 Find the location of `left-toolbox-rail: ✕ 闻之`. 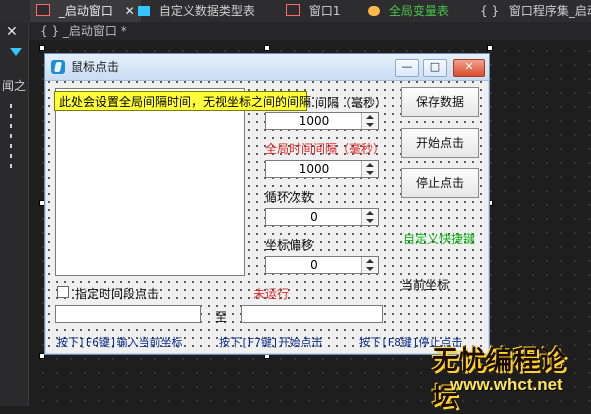

left-toolbox-rail: ✕ 闻之 is located at coordinates (14, 214).